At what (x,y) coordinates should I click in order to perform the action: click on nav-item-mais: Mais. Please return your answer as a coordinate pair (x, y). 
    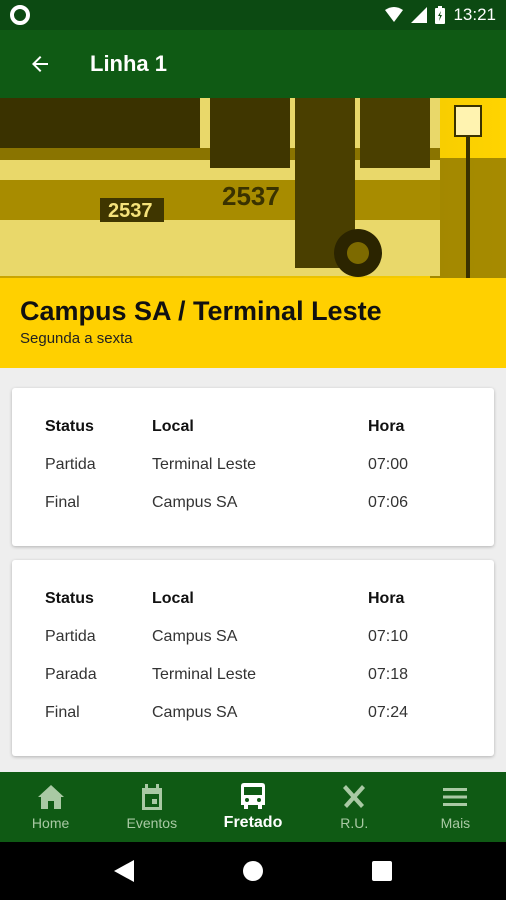
    Looking at the image, I should click on (455, 807).